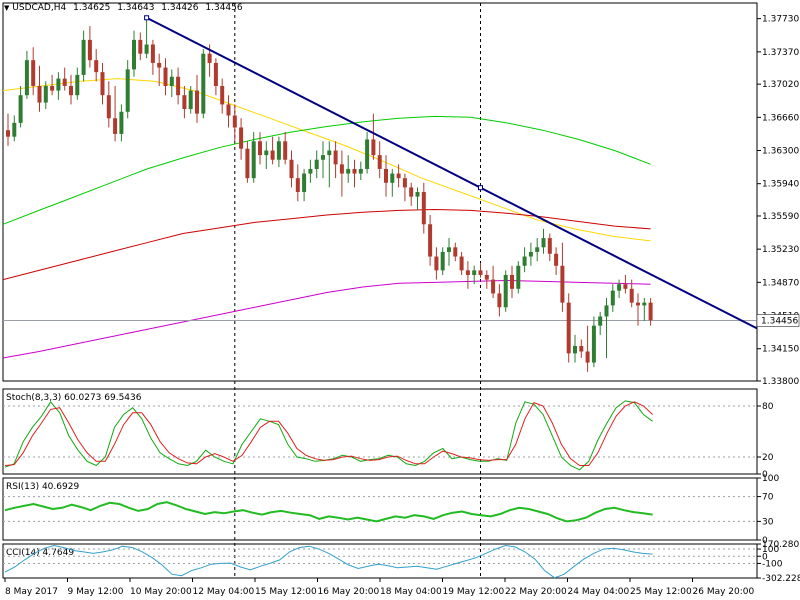 The image size is (800, 600). What do you see at coordinates (224, 8) in the screenshot?
I see `close-value: 1.34456` at bounding box center [224, 8].